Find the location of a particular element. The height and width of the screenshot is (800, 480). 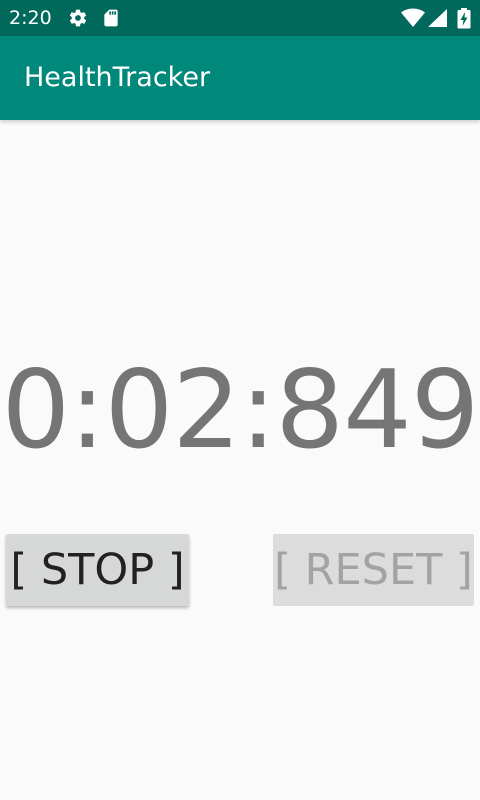

wifi-icon is located at coordinates (413, 18).